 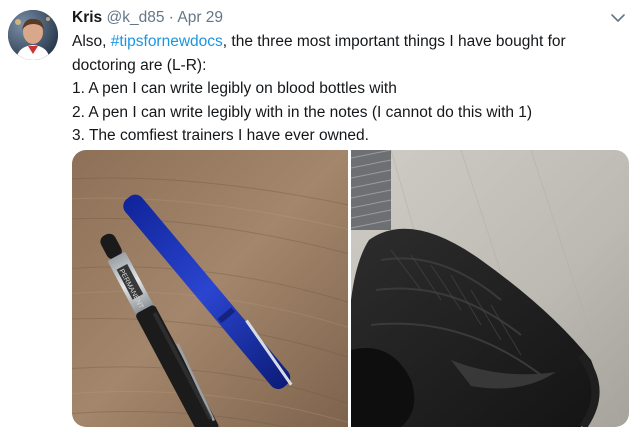 What do you see at coordinates (200, 17) in the screenshot?
I see `tweet-date: Apr 29` at bounding box center [200, 17].